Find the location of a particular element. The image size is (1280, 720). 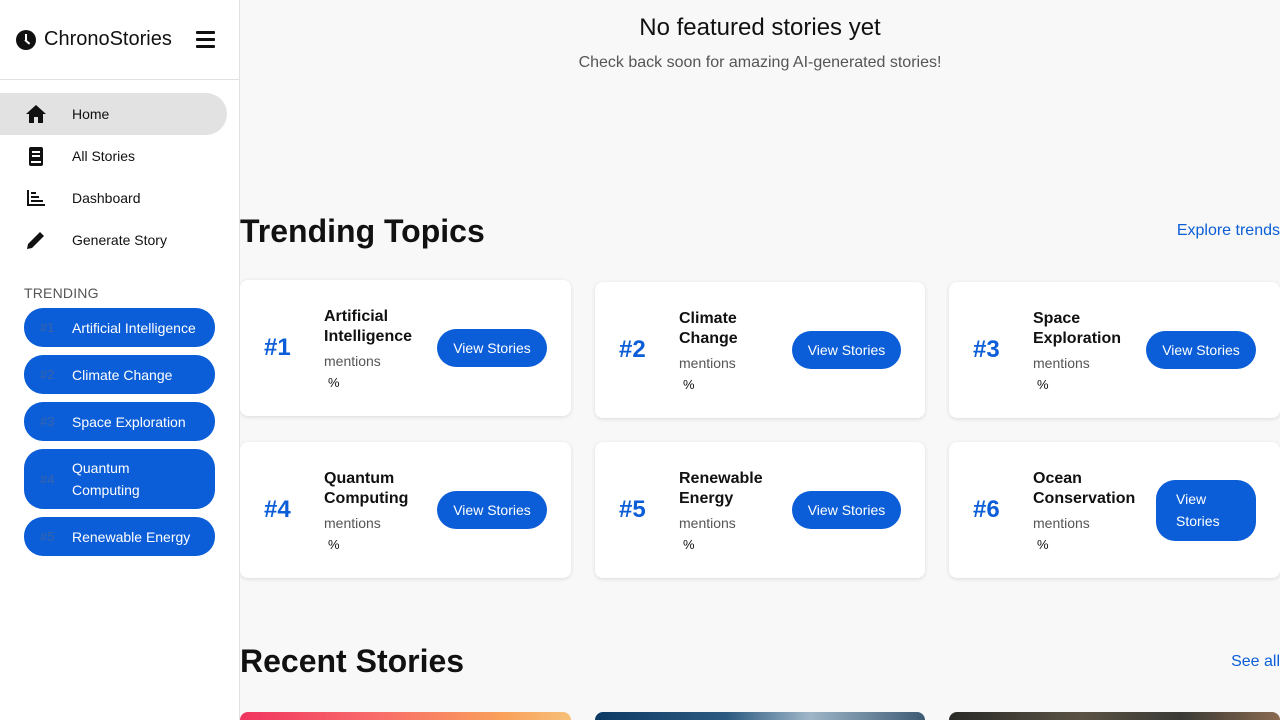

app-title: ChronoStories is located at coordinates (108, 39).